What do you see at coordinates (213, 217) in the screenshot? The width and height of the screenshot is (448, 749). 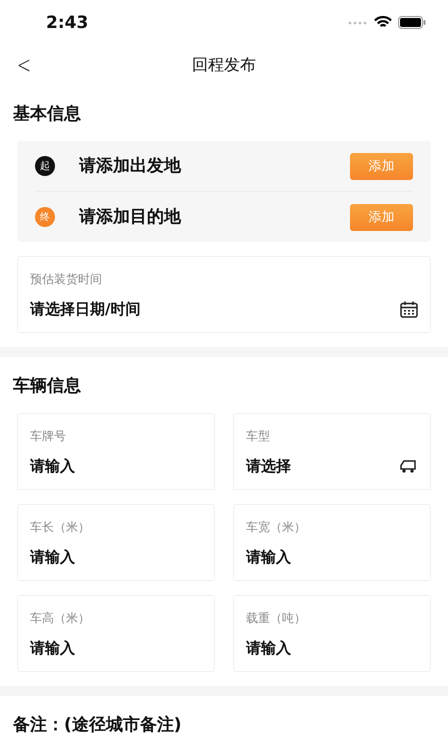 I see `location-field: 请添加目的地` at bounding box center [213, 217].